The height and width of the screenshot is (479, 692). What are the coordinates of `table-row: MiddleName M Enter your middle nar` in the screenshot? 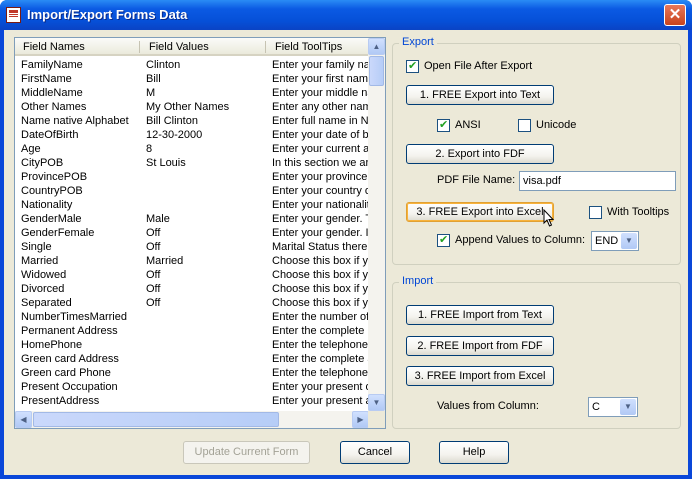 It's located at (192, 93).